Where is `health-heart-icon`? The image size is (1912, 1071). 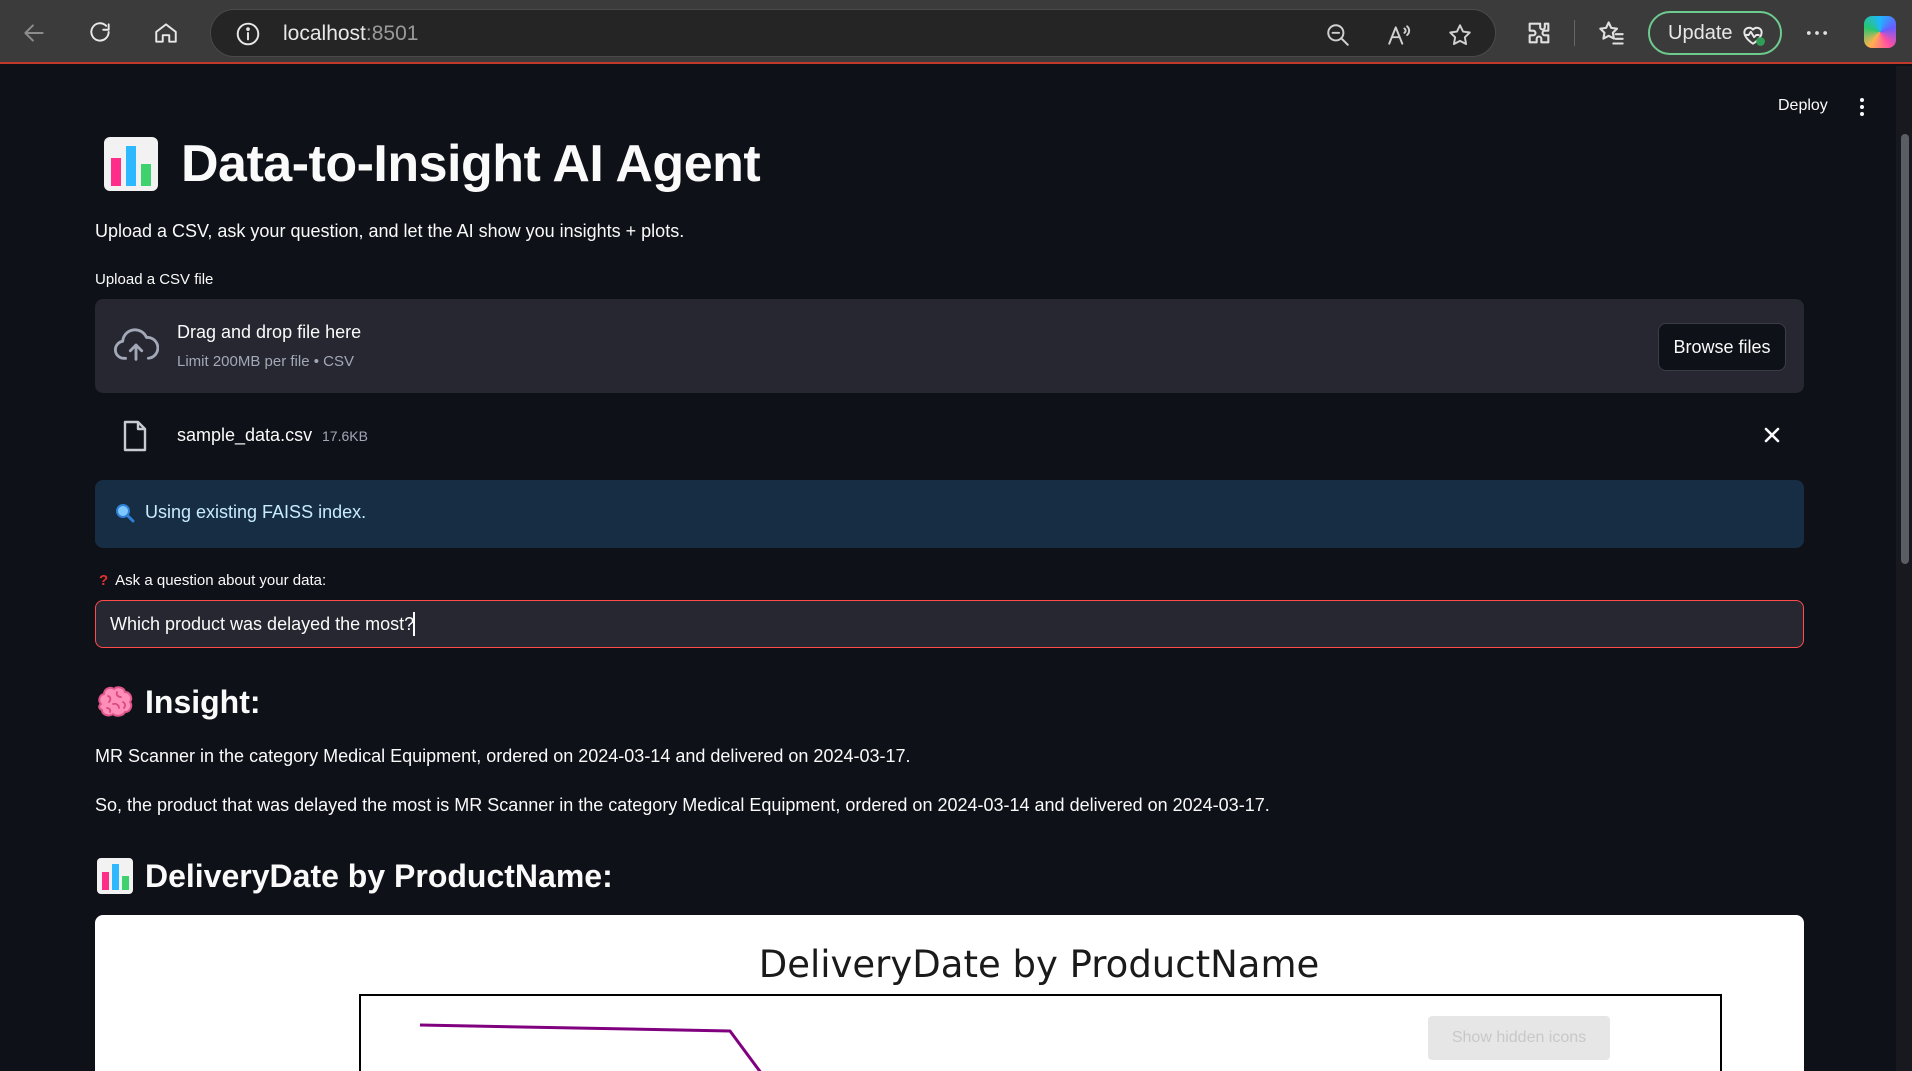 health-heart-icon is located at coordinates (1754, 36).